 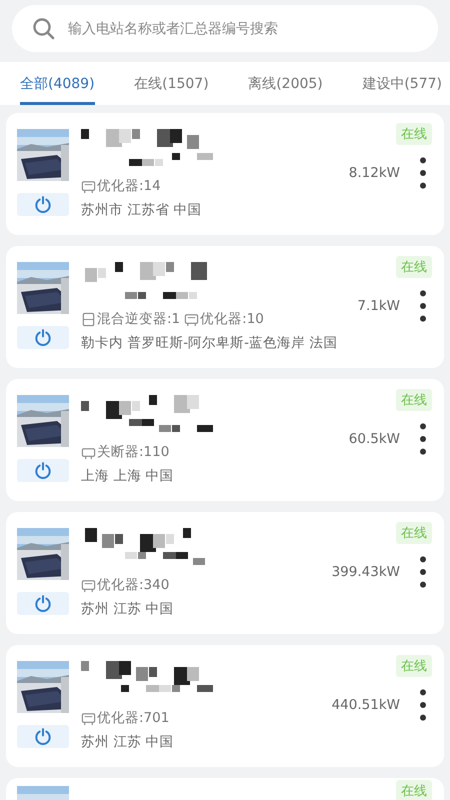 What do you see at coordinates (138, 319) in the screenshot?
I see `device-count: 混合逆变器:1` at bounding box center [138, 319].